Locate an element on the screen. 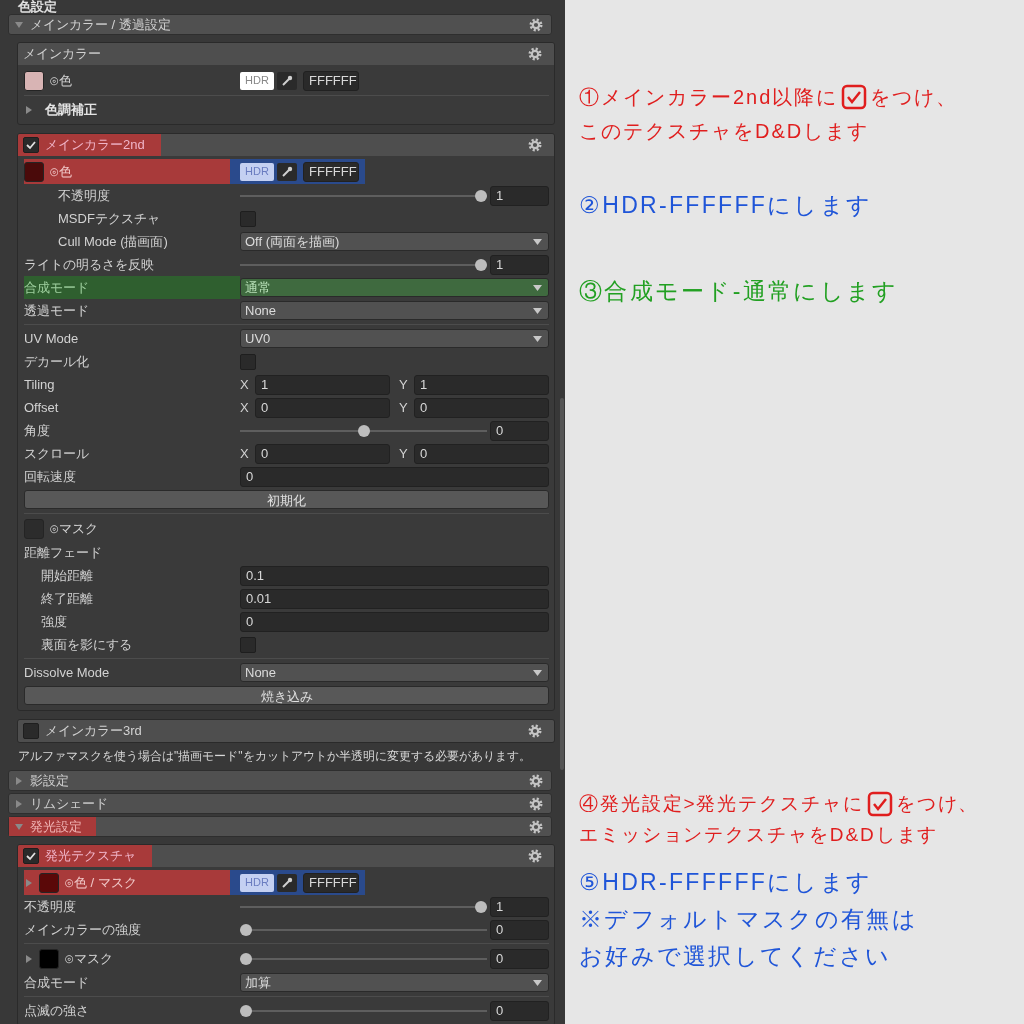 The image size is (1024, 1024). hdr-toggle: HDR is located at coordinates (257, 80).